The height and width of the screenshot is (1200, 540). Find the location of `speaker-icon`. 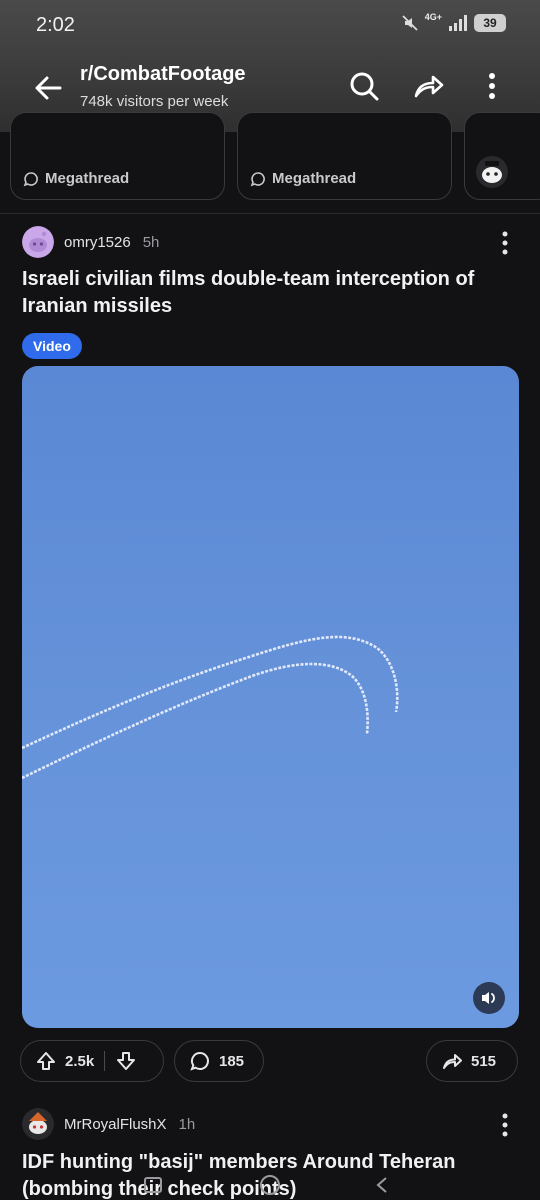

speaker-icon is located at coordinates (488, 998).